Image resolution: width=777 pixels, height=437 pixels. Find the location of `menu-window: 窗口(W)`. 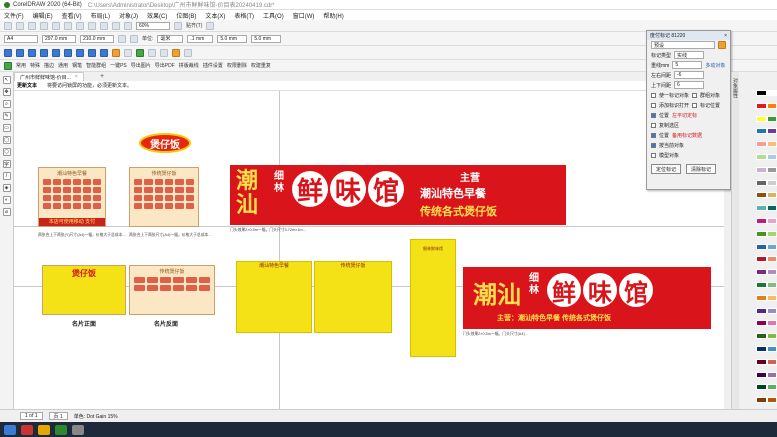

menu-window: 窗口(W) is located at coordinates (304, 15).